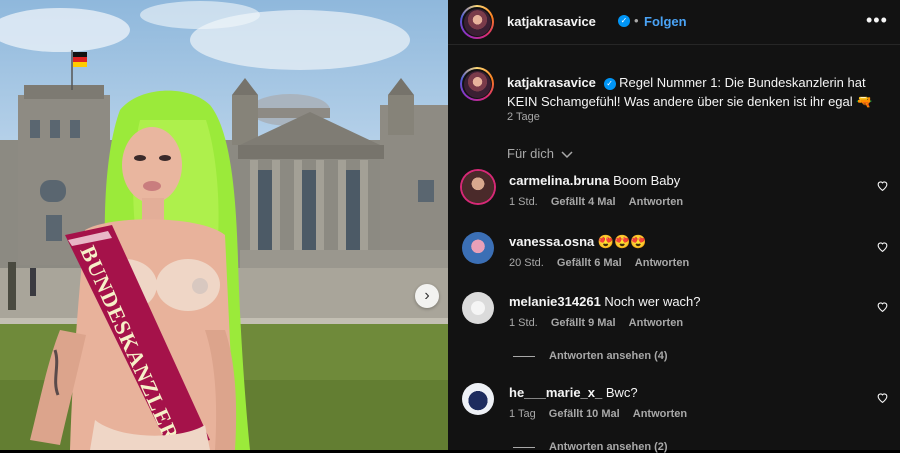 This screenshot has height=453, width=900. What do you see at coordinates (555, 392) in the screenshot?
I see `commenter-username: he___marie_x_` at bounding box center [555, 392].